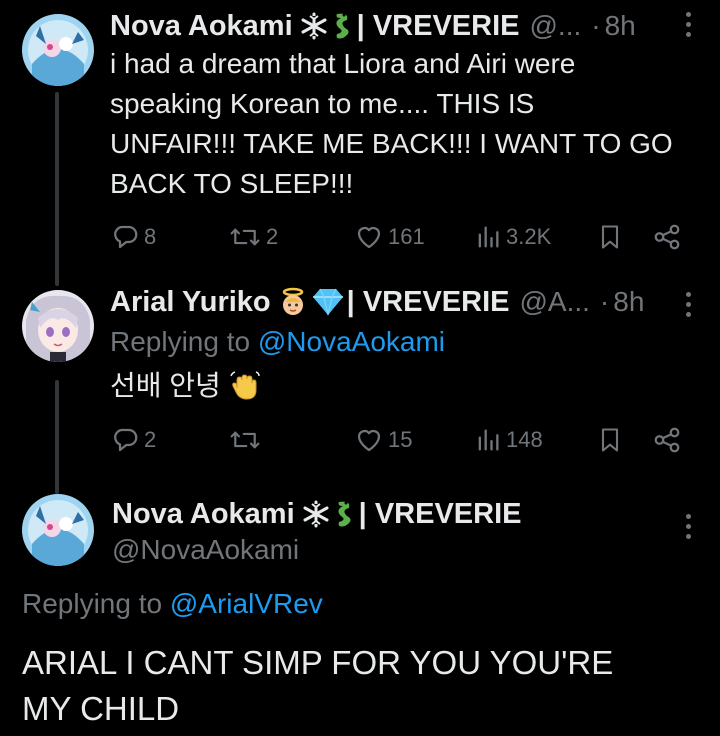 The width and height of the screenshot is (720, 736). Describe the element at coordinates (351, 341) in the screenshot. I see `replying-to-link: @NovaAokami` at that location.